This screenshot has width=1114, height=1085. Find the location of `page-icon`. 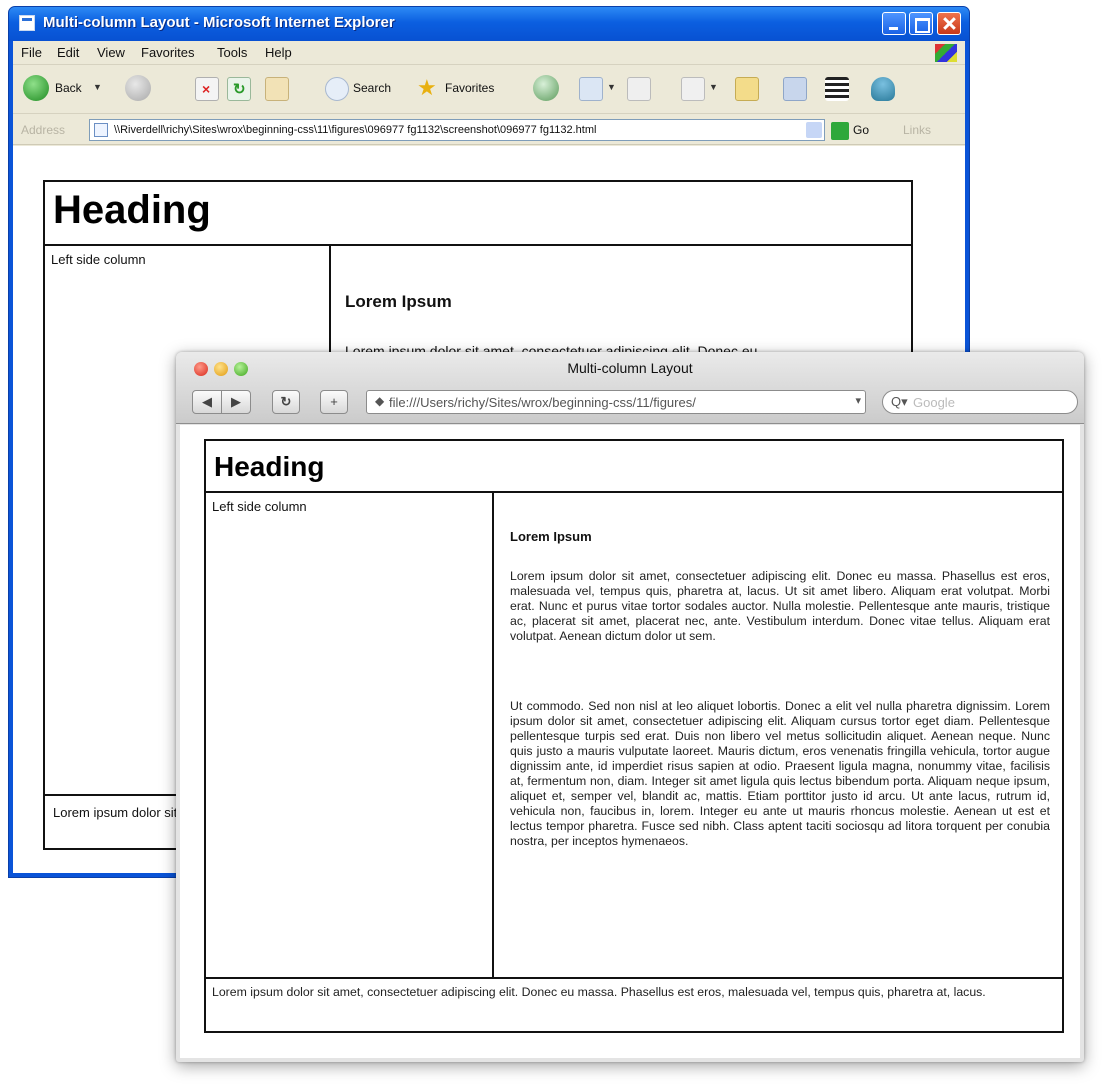

page-icon is located at coordinates (101, 130).